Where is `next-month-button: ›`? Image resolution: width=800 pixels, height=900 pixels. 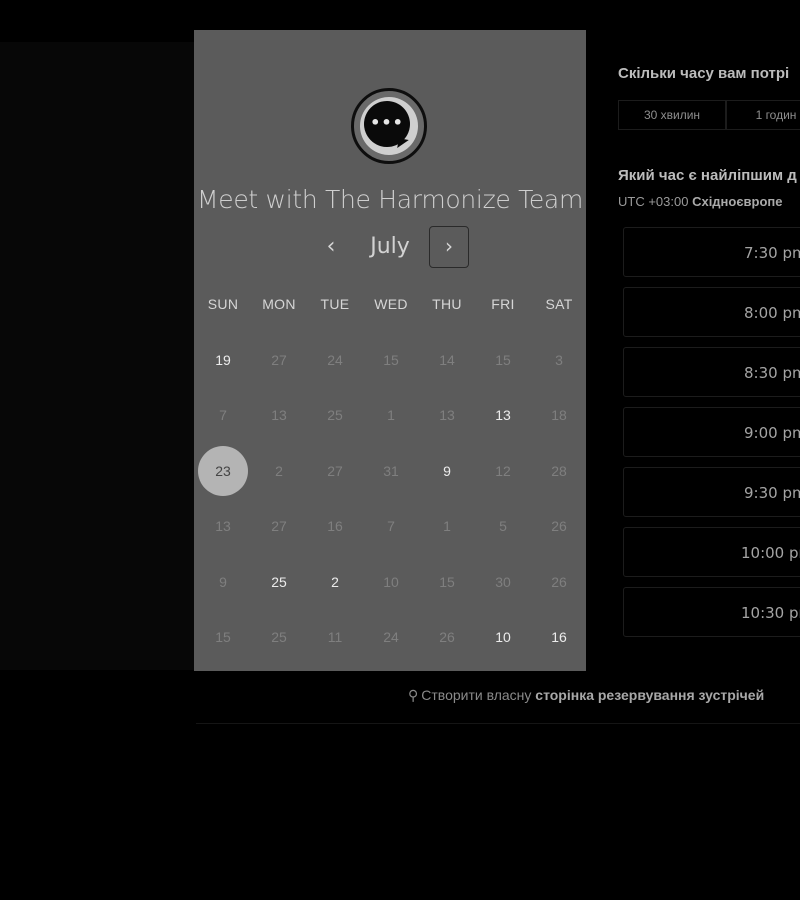 next-month-button: › is located at coordinates (449, 247).